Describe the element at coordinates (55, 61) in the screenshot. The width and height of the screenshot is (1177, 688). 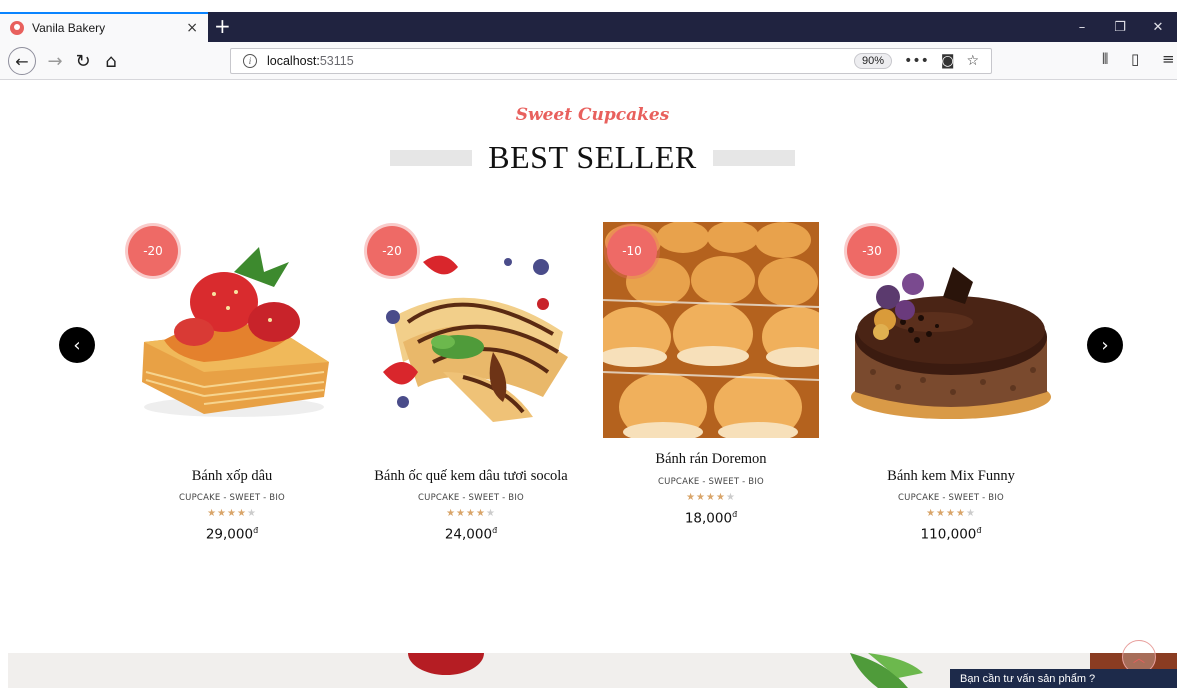
I see `forward-arrow-icon: →` at that location.